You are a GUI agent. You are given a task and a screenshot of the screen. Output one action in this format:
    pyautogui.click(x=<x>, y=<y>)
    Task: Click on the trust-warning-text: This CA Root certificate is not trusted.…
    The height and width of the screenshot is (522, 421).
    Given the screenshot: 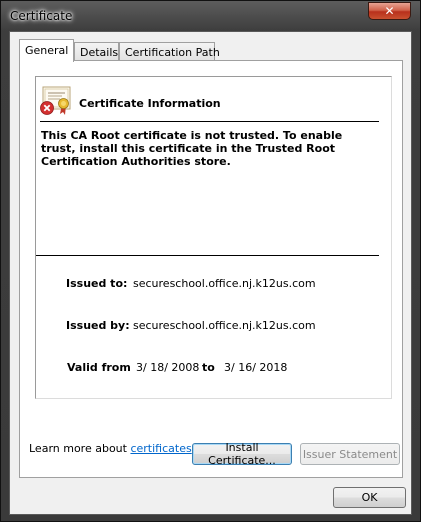 What is the action you would take?
    pyautogui.click(x=192, y=148)
    